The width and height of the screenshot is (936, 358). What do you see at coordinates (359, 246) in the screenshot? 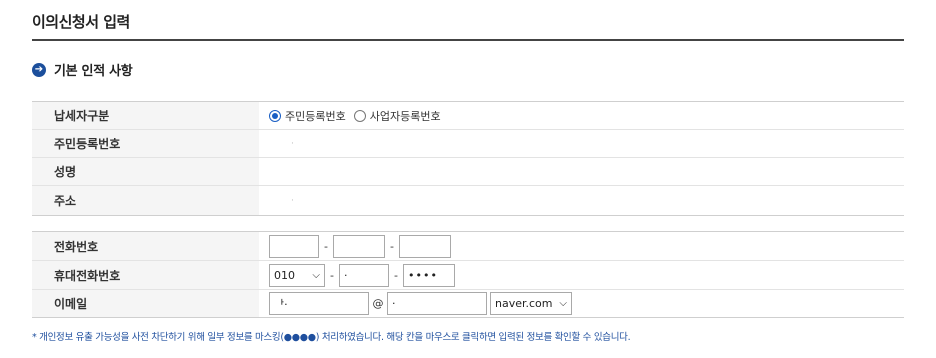
I see `phone-middle-input` at bounding box center [359, 246].